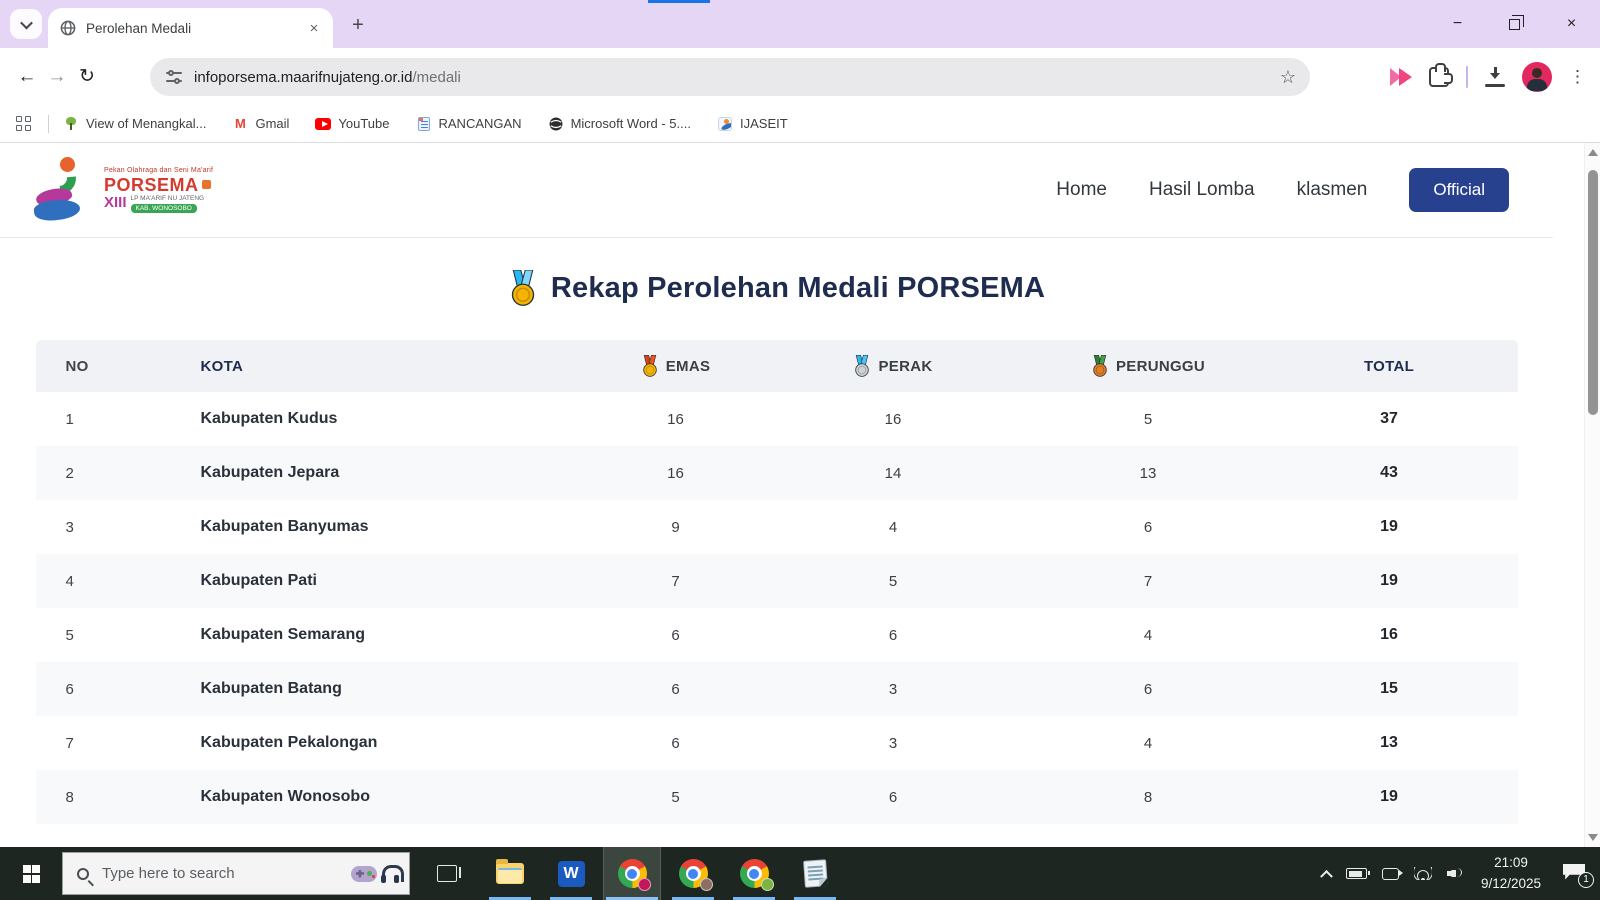 This screenshot has height=900, width=1600. Describe the element at coordinates (1081, 190) in the screenshot. I see `nav-home: Home` at that location.